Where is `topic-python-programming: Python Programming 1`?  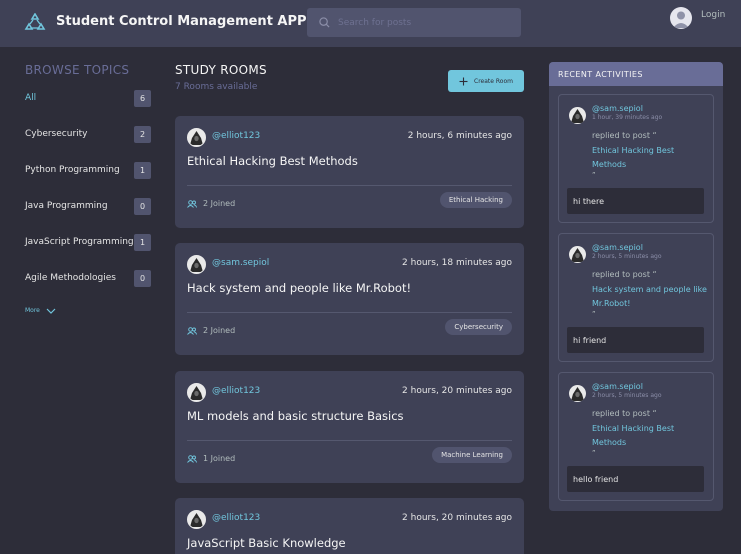
topic-python-programming: Python Programming 1 is located at coordinates (88, 170).